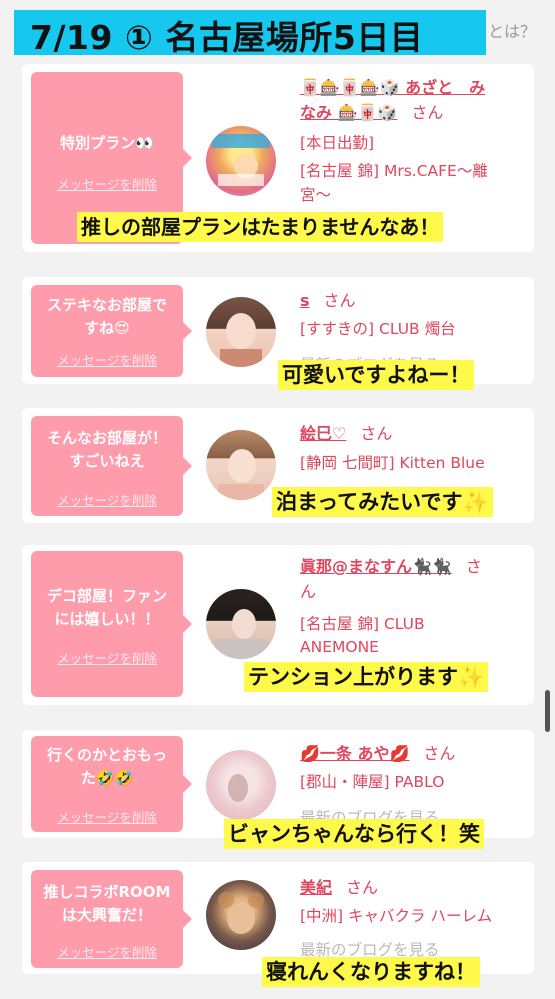 The height and width of the screenshot is (999, 555). I want to click on shop-name: [名古屋 錦] Mrs.CAFE〜離, so click(394, 171).